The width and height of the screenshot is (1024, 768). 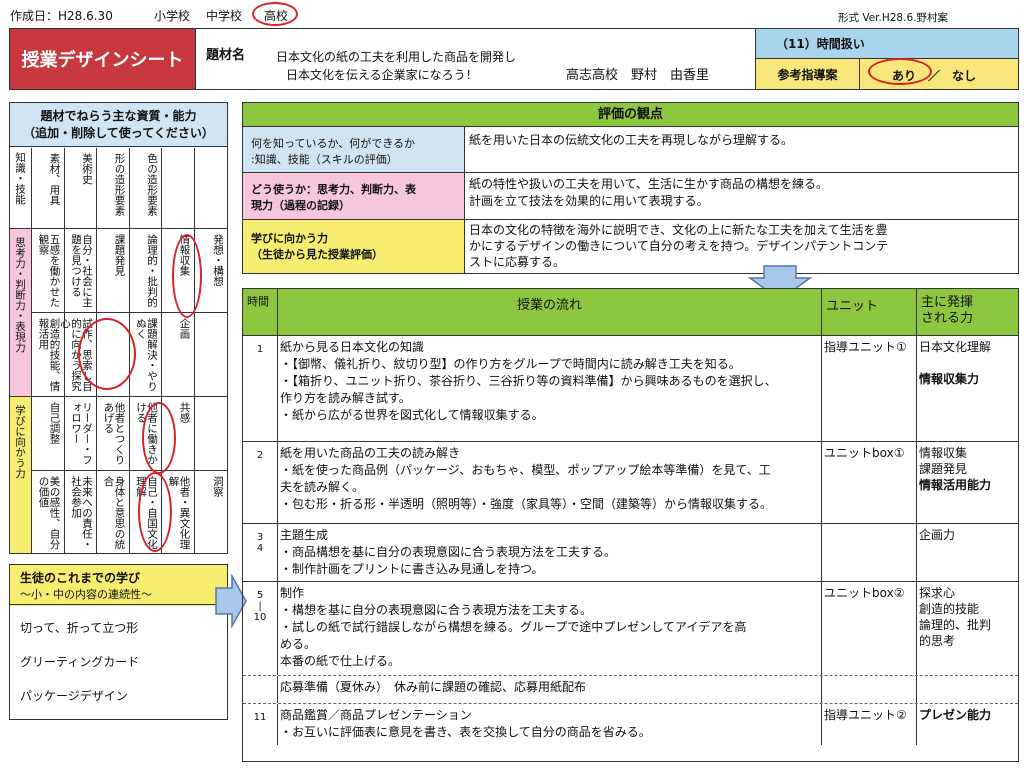 What do you see at coordinates (376, 715) in the screenshot?
I see `lesson-line: 商品鑑賞／商品プレゼンテーション` at bounding box center [376, 715].